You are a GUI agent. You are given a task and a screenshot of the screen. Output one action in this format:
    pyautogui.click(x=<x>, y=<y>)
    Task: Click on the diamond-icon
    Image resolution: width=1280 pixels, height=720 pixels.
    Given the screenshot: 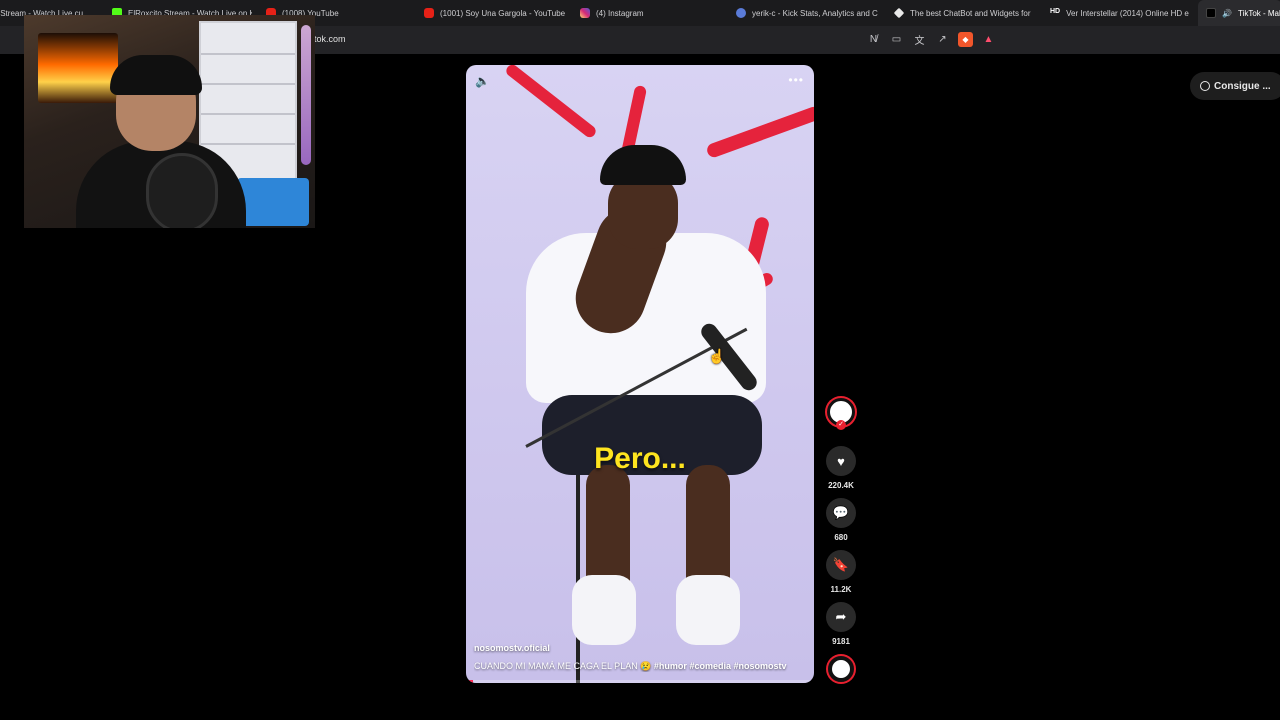 What is the action you would take?
    pyautogui.click(x=899, y=13)
    